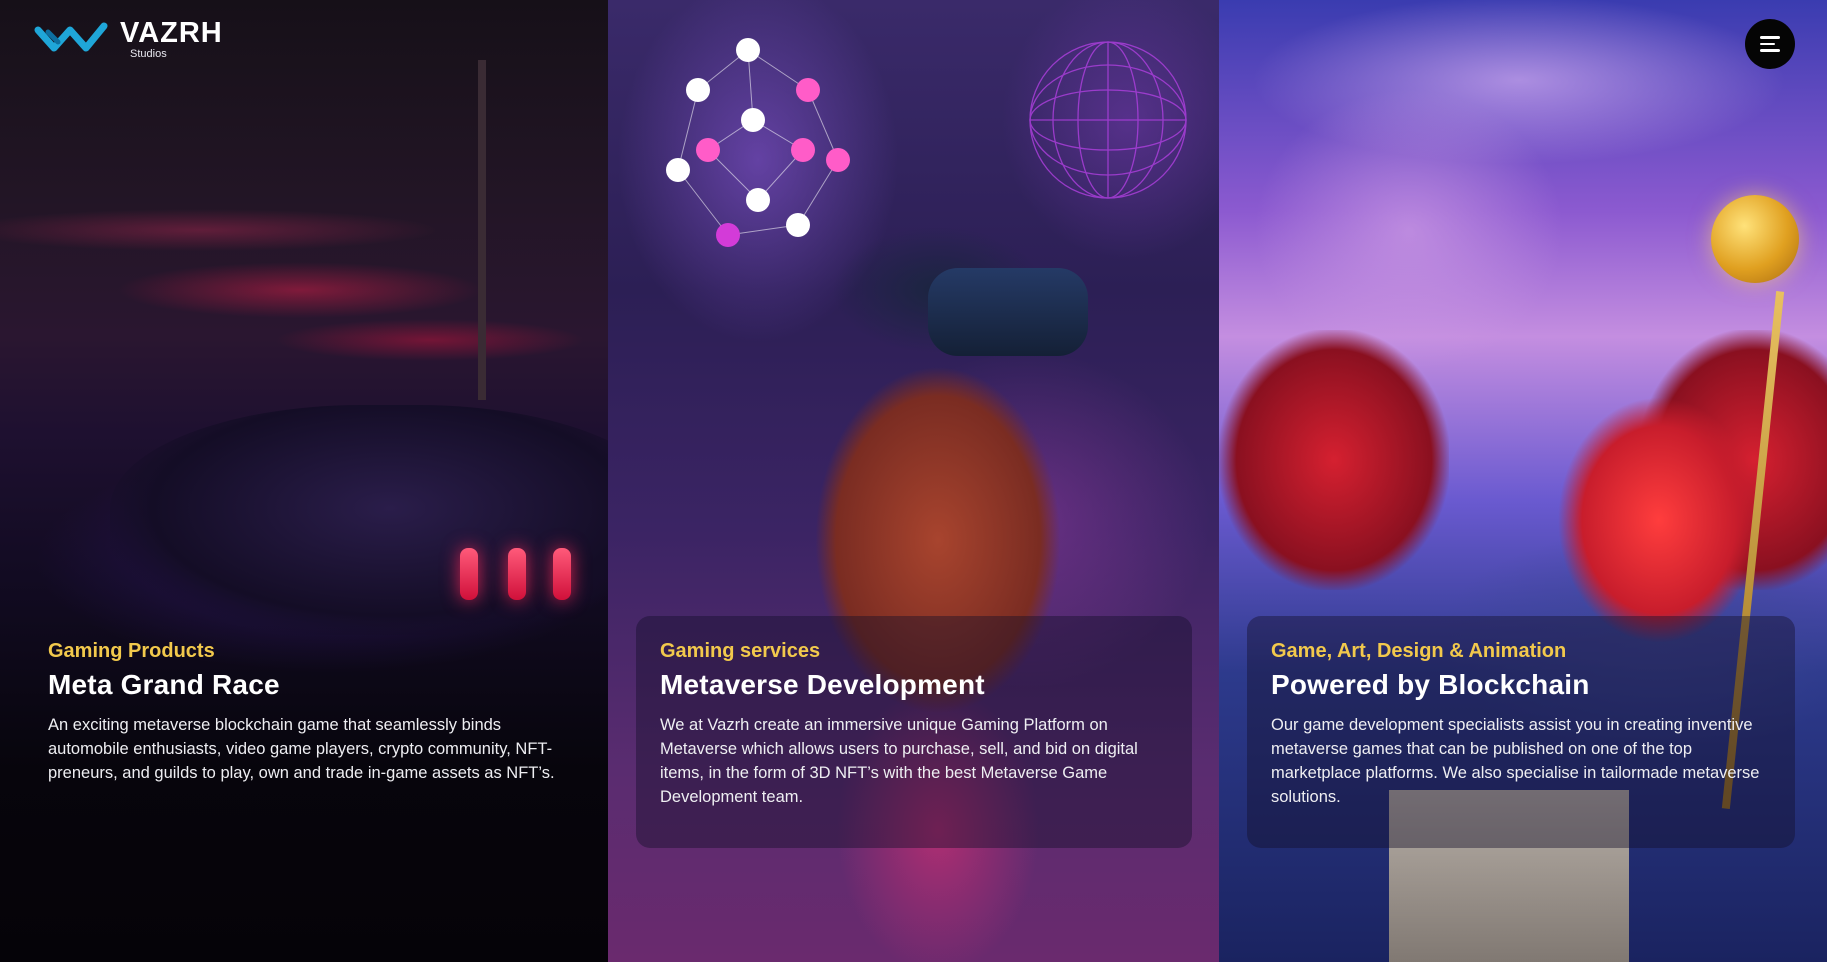 The height and width of the screenshot is (962, 1827). What do you see at coordinates (148, 54) in the screenshot?
I see `brand-subtitle: Studios` at bounding box center [148, 54].